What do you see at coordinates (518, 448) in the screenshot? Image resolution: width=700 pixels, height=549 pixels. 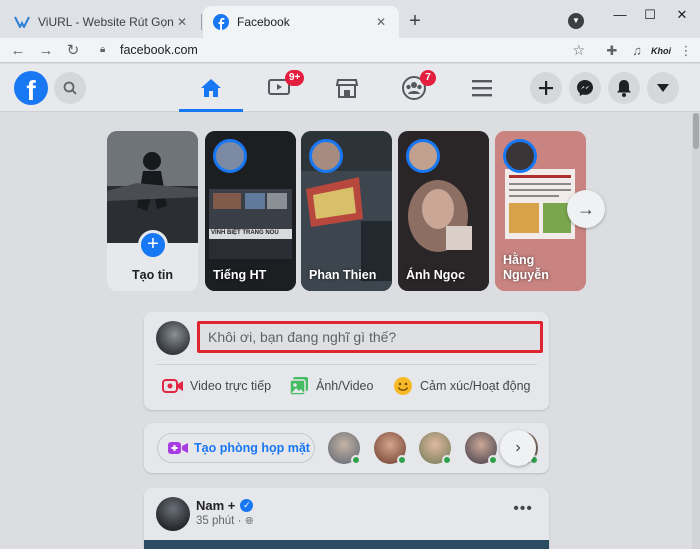 I see `rooms-next-chevron-icon: ›` at bounding box center [518, 448].